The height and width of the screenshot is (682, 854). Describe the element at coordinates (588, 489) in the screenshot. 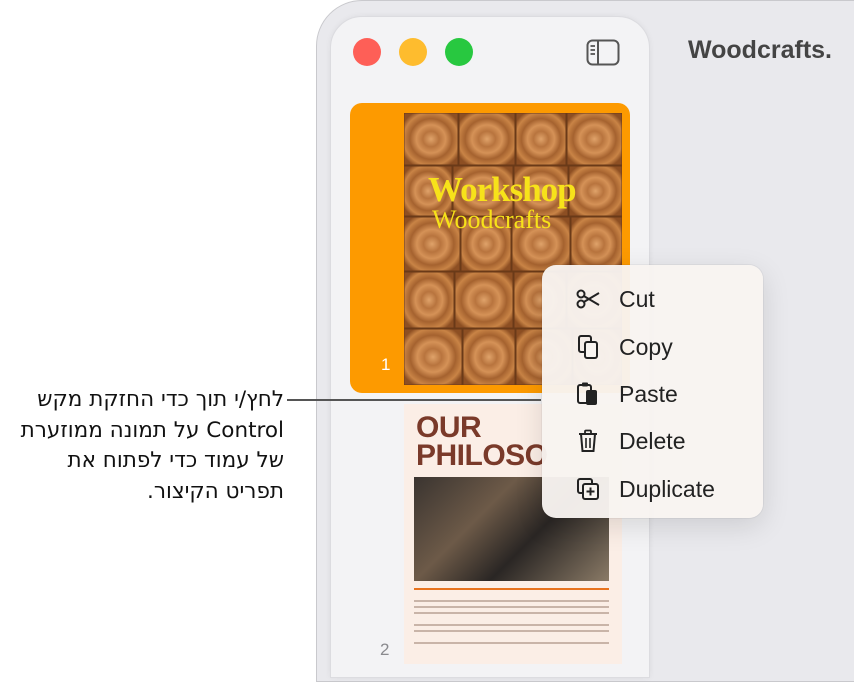

I see `duplicate-icon` at that location.